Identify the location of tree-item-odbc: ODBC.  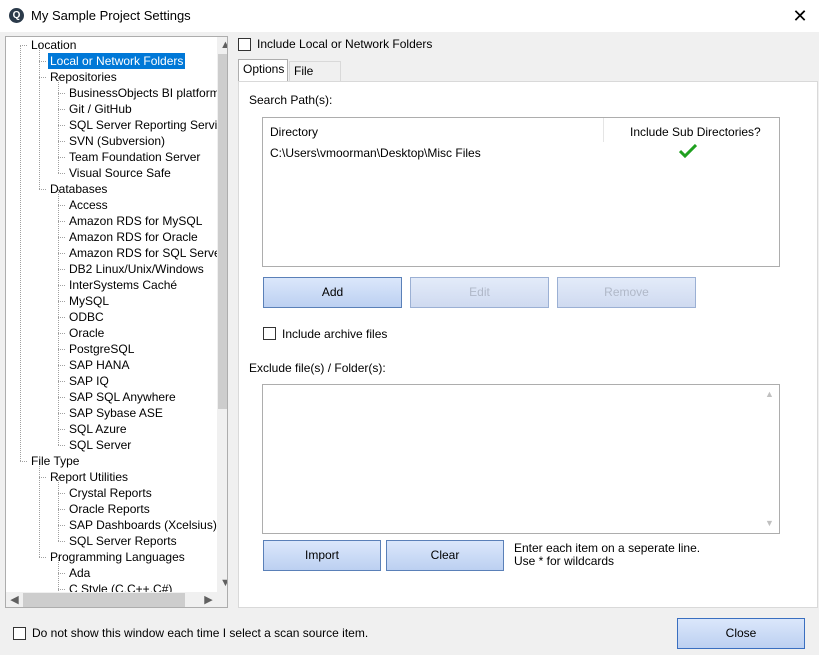
(86, 317).